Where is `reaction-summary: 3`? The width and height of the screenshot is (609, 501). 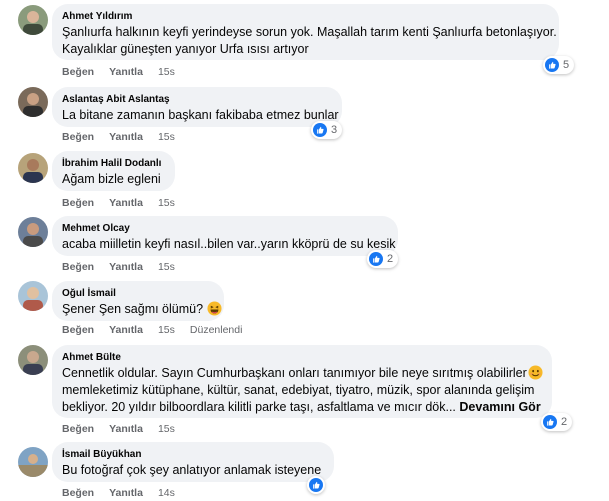
reaction-summary: 3 is located at coordinates (327, 130).